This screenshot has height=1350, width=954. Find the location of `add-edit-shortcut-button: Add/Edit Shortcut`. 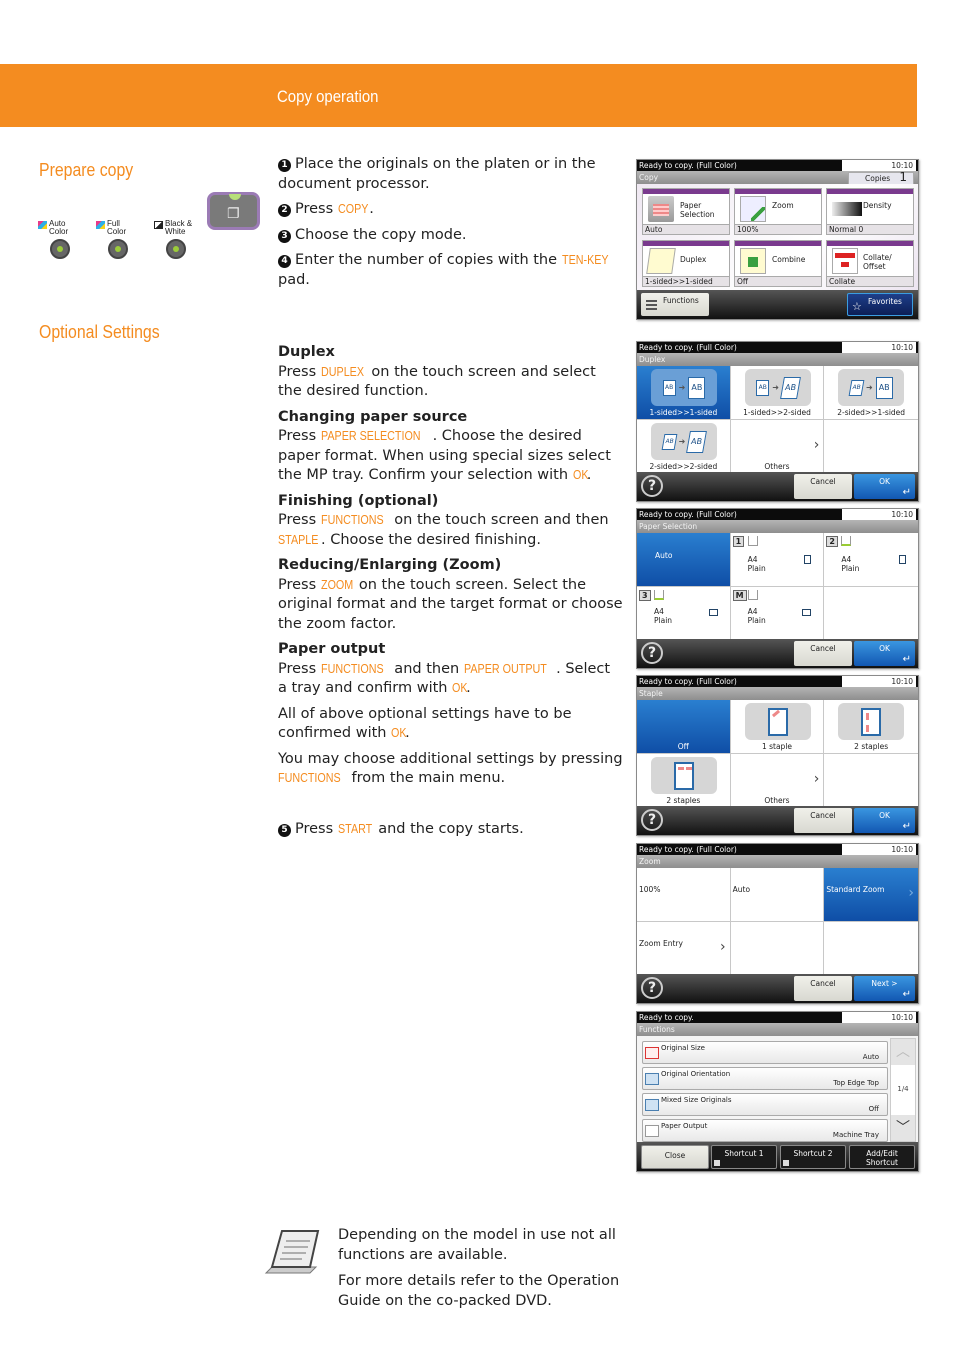

add-edit-shortcut-button: Add/Edit Shortcut is located at coordinates (882, 1157).